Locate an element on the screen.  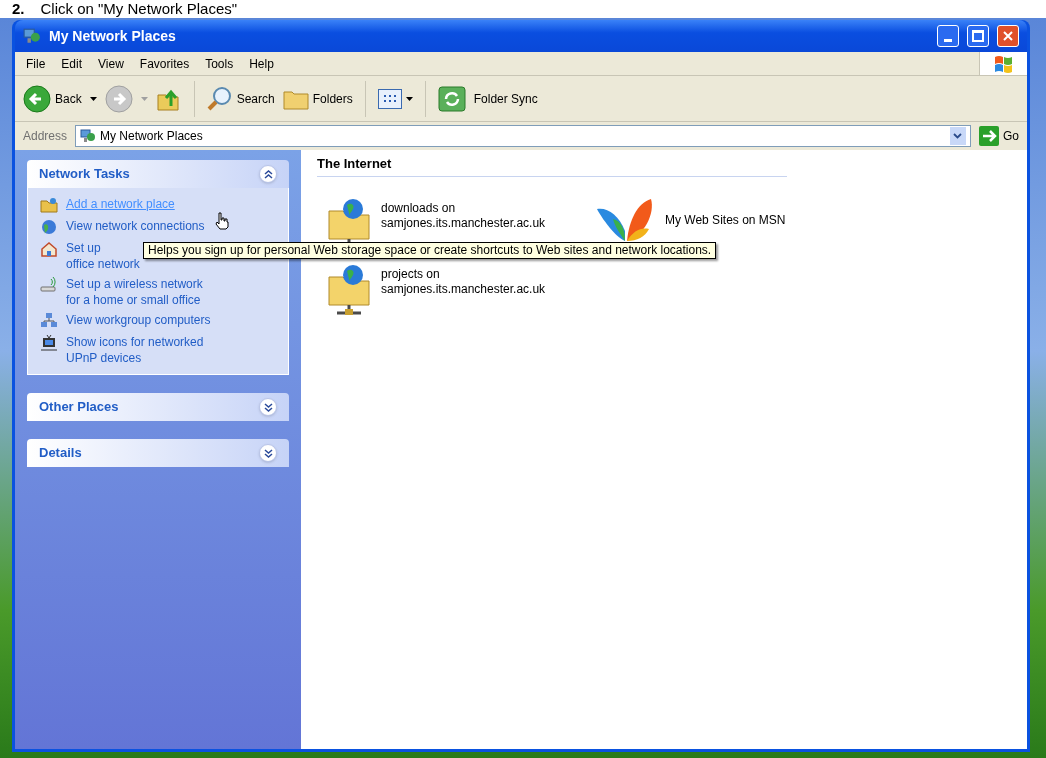
item-label: projects on is located at coordinates (411, 274).